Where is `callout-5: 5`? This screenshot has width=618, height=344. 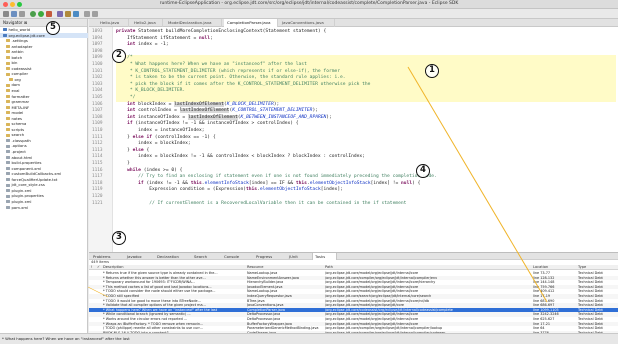
callout-5: 5 is located at coordinates (53, 28).